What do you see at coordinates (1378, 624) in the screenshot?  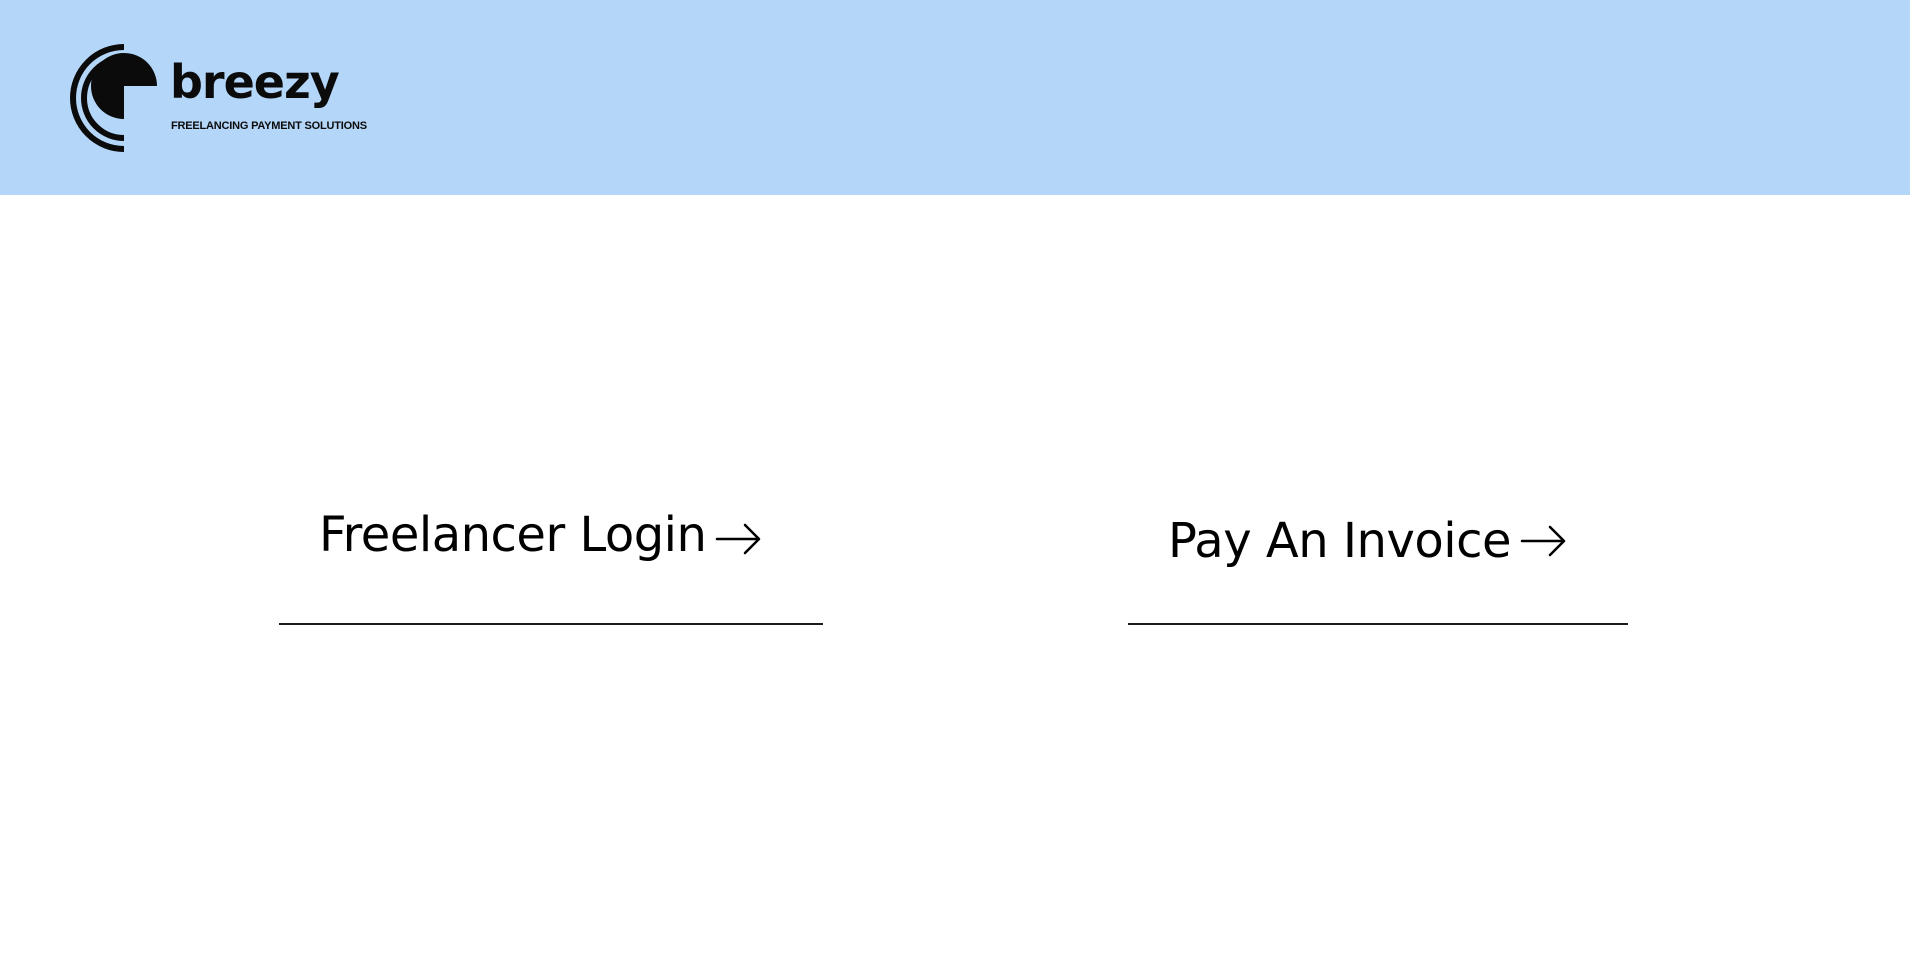 I see `pay-invoice-underline` at bounding box center [1378, 624].